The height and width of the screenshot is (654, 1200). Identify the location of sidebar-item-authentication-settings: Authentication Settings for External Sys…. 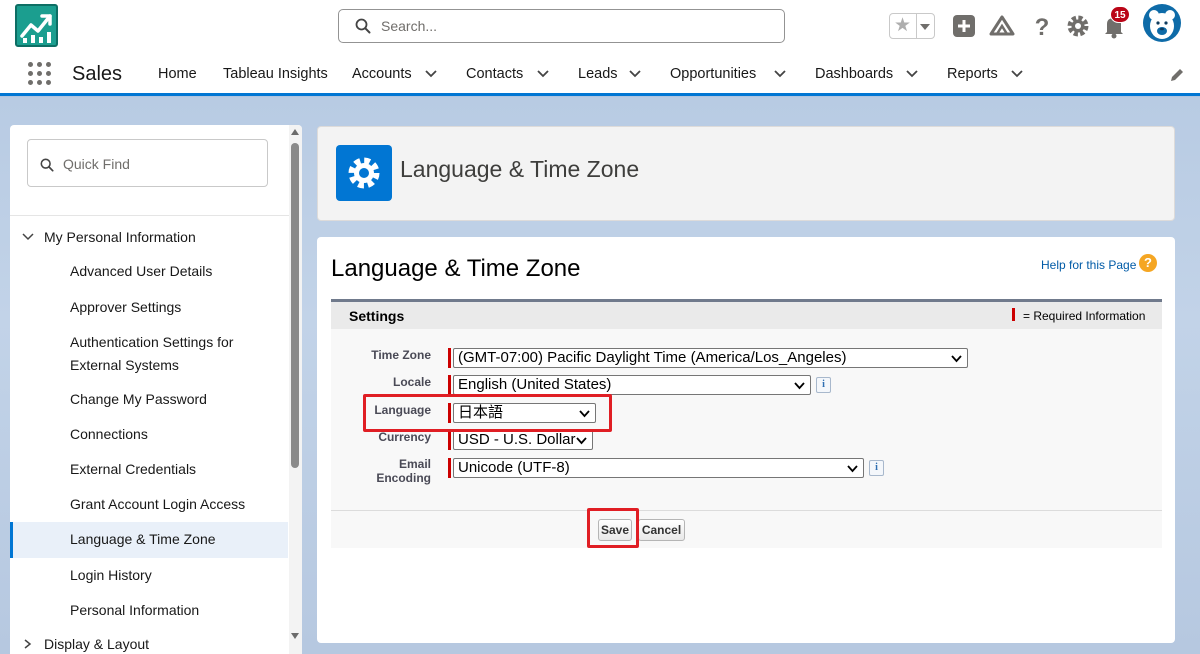
(175, 354).